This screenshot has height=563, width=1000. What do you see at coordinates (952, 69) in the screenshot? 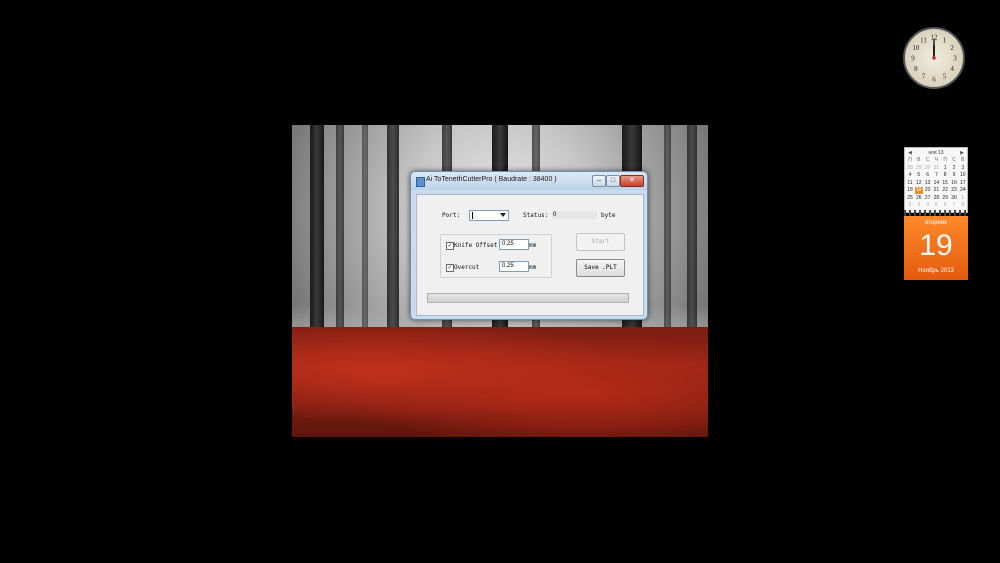
I see `clock-numeral: 4` at bounding box center [952, 69].